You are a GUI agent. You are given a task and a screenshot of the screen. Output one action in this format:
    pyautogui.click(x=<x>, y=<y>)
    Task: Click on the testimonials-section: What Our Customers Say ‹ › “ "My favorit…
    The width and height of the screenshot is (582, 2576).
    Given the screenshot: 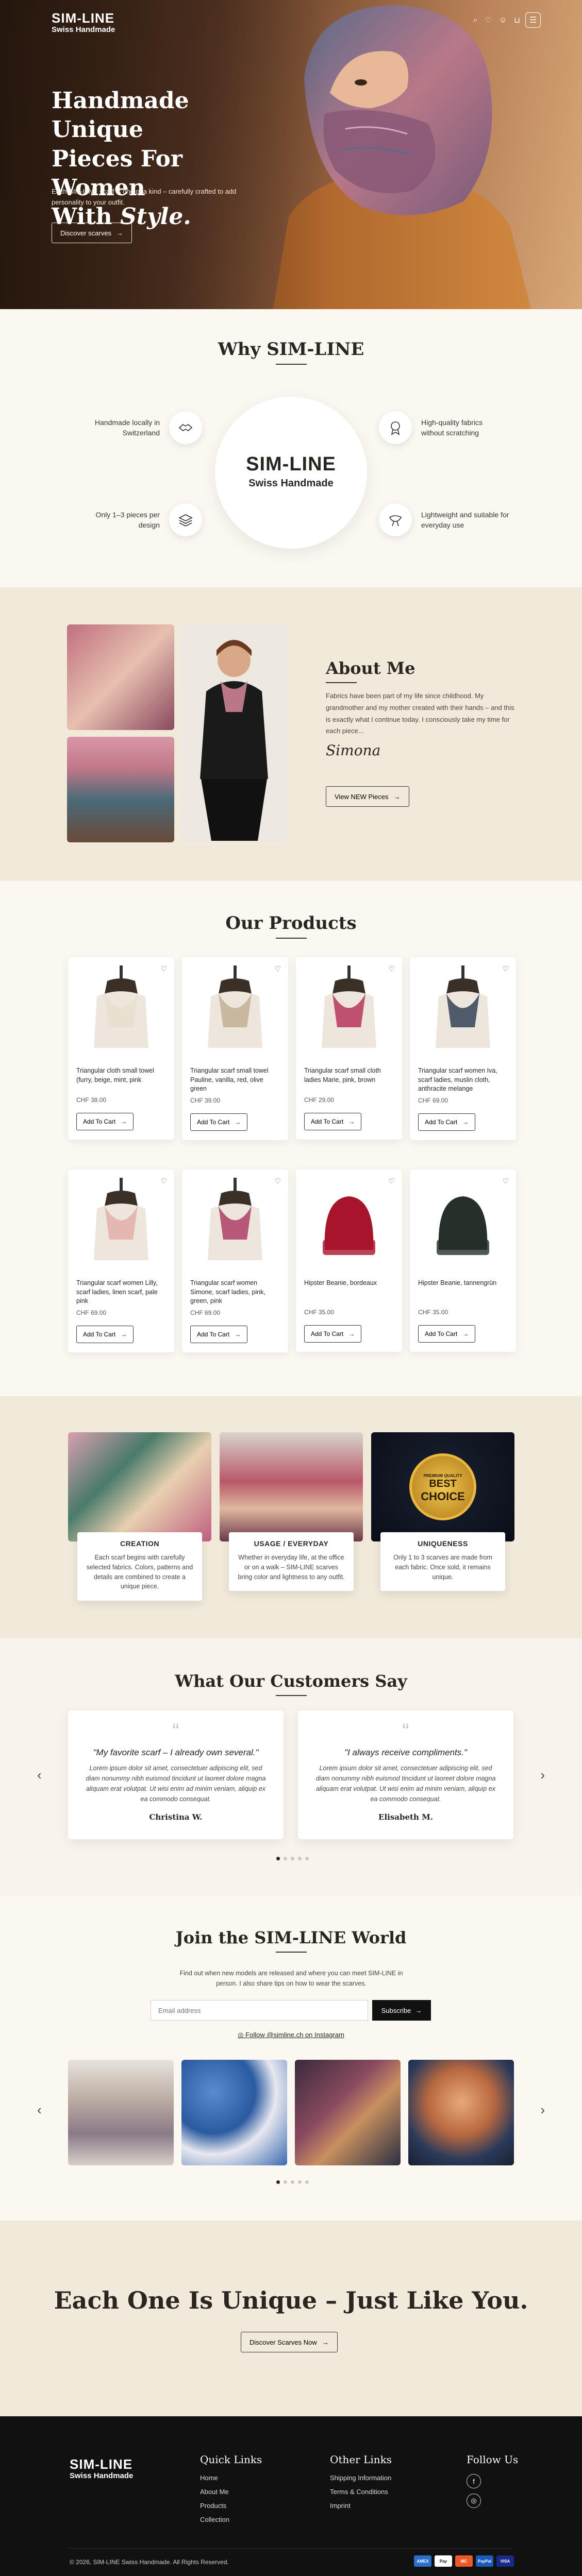 What is the action you would take?
    pyautogui.click(x=291, y=1767)
    